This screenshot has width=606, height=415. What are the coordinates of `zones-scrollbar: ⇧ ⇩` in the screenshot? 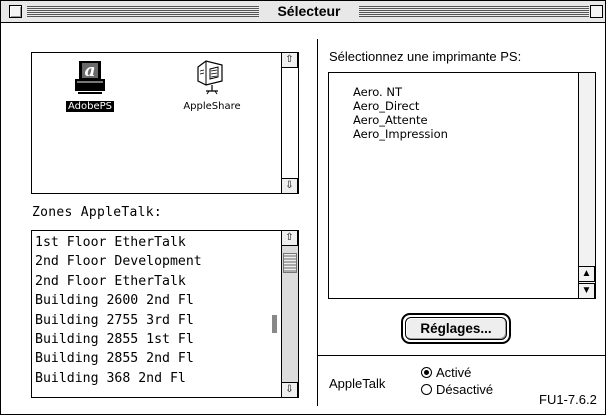 It's located at (289, 314).